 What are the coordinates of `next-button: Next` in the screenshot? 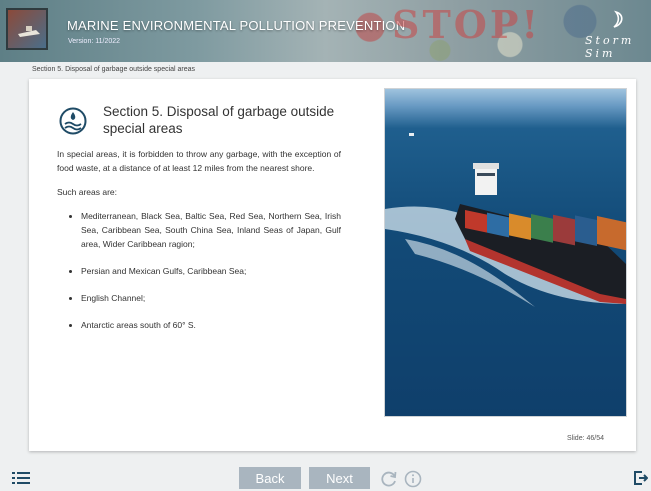 It's located at (339, 478).